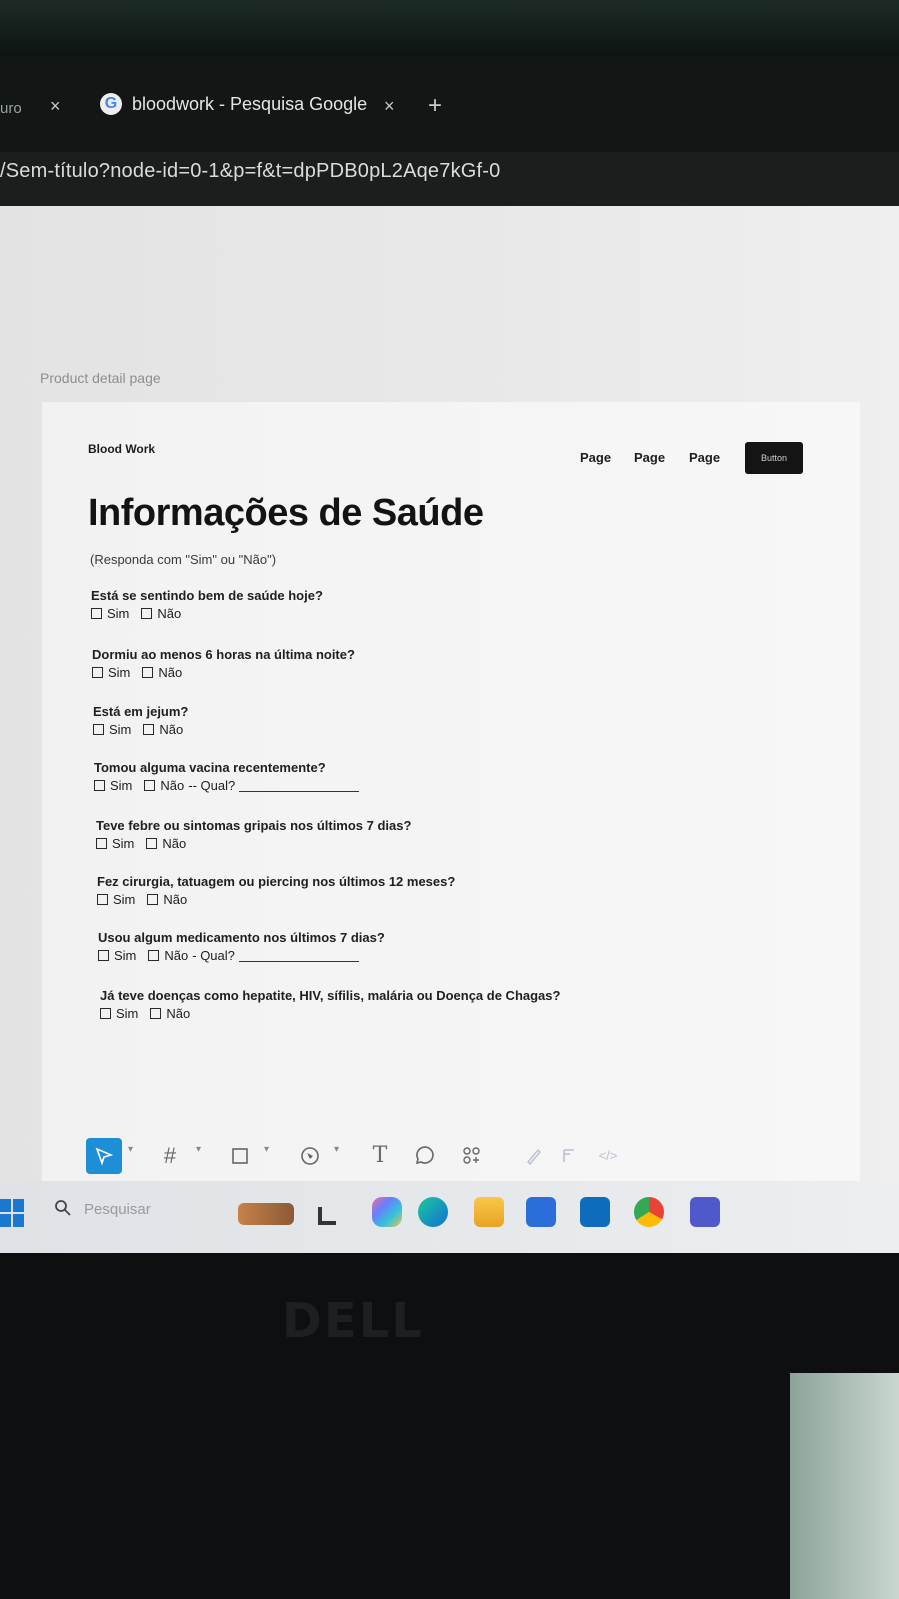 The height and width of the screenshot is (1599, 899). Describe the element at coordinates (12, 1212) in the screenshot. I see `windows-start-icon` at that location.